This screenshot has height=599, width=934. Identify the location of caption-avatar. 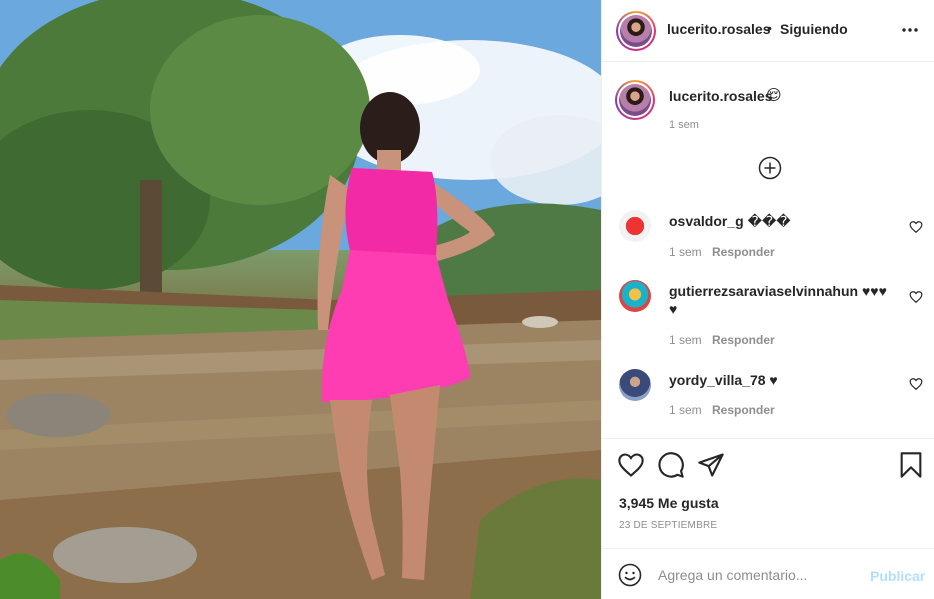
(635, 100).